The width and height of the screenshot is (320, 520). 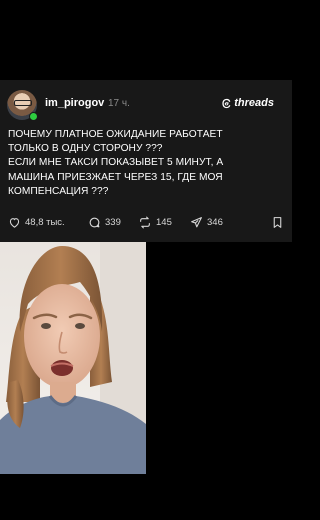 I want to click on bookmark-button, so click(x=277, y=222).